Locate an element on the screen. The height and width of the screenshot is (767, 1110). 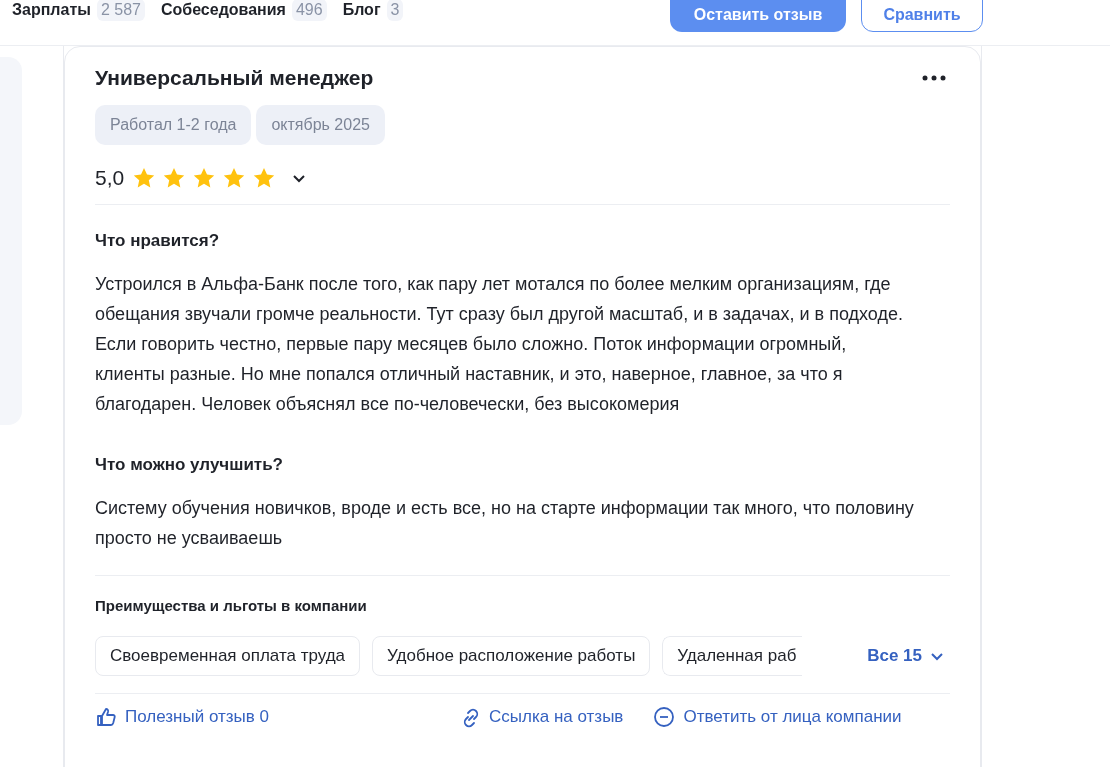
reply-icon is located at coordinates (664, 717).